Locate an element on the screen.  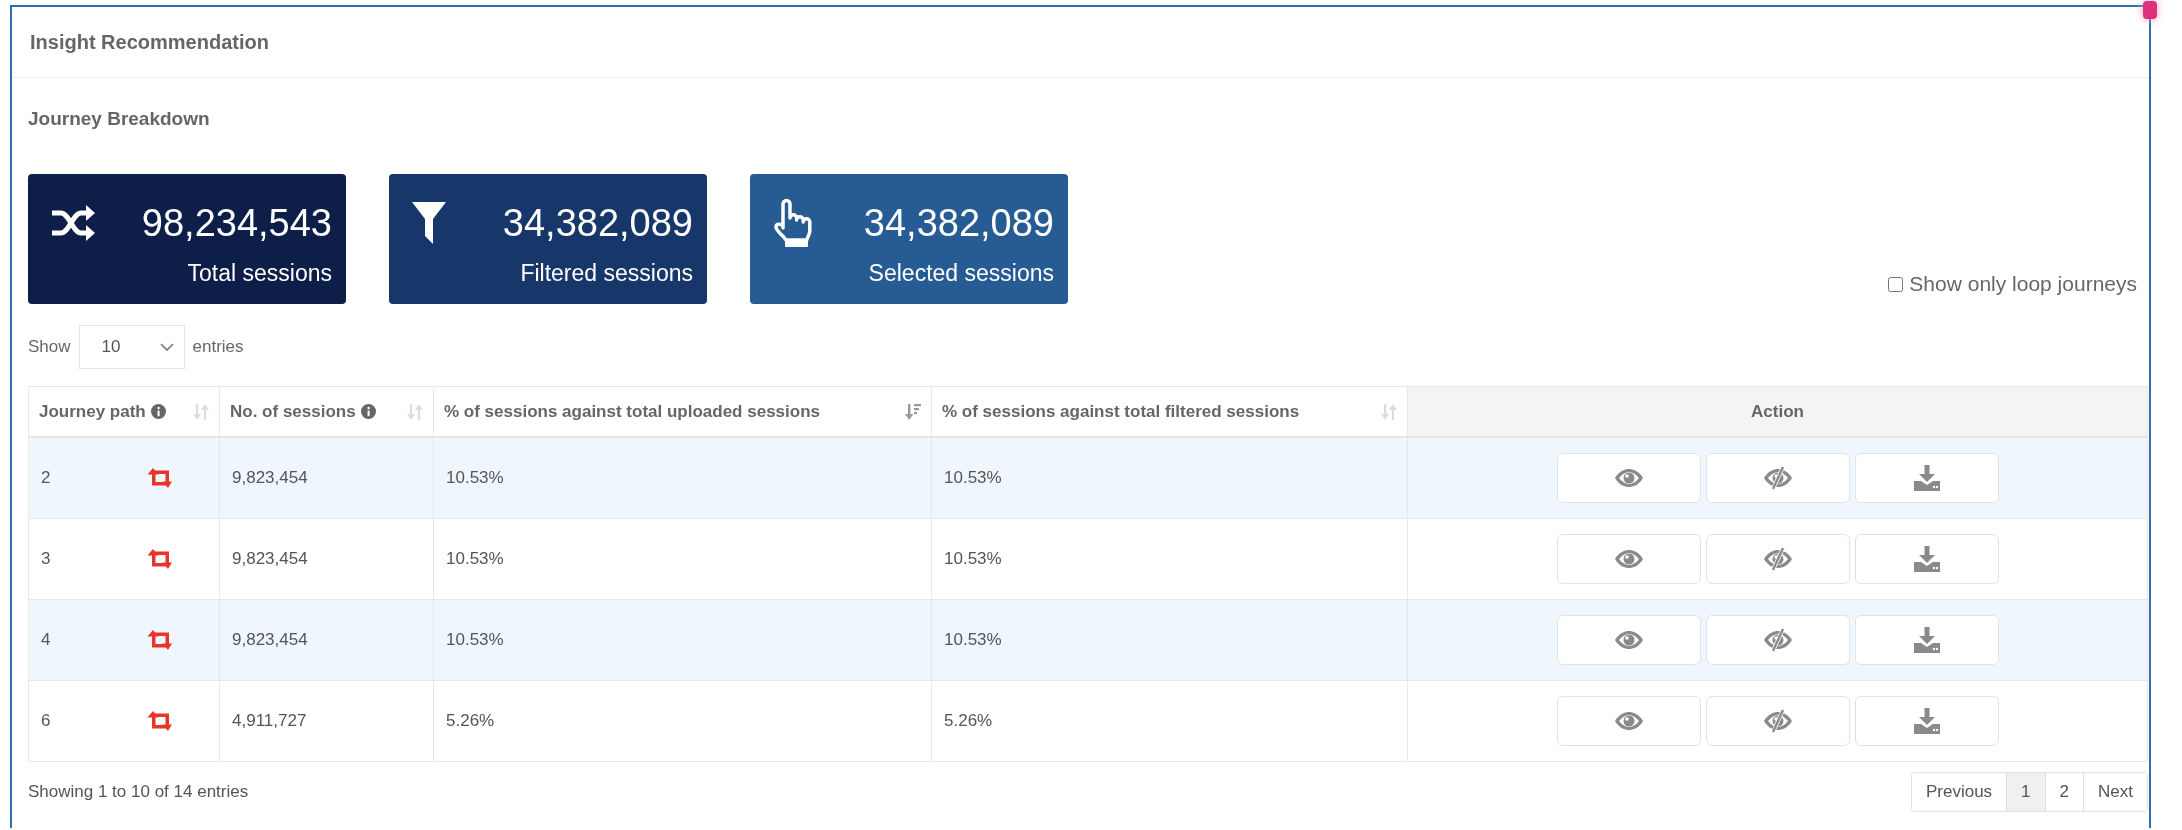
stat-label: Selected sessions is located at coordinates (961, 273).